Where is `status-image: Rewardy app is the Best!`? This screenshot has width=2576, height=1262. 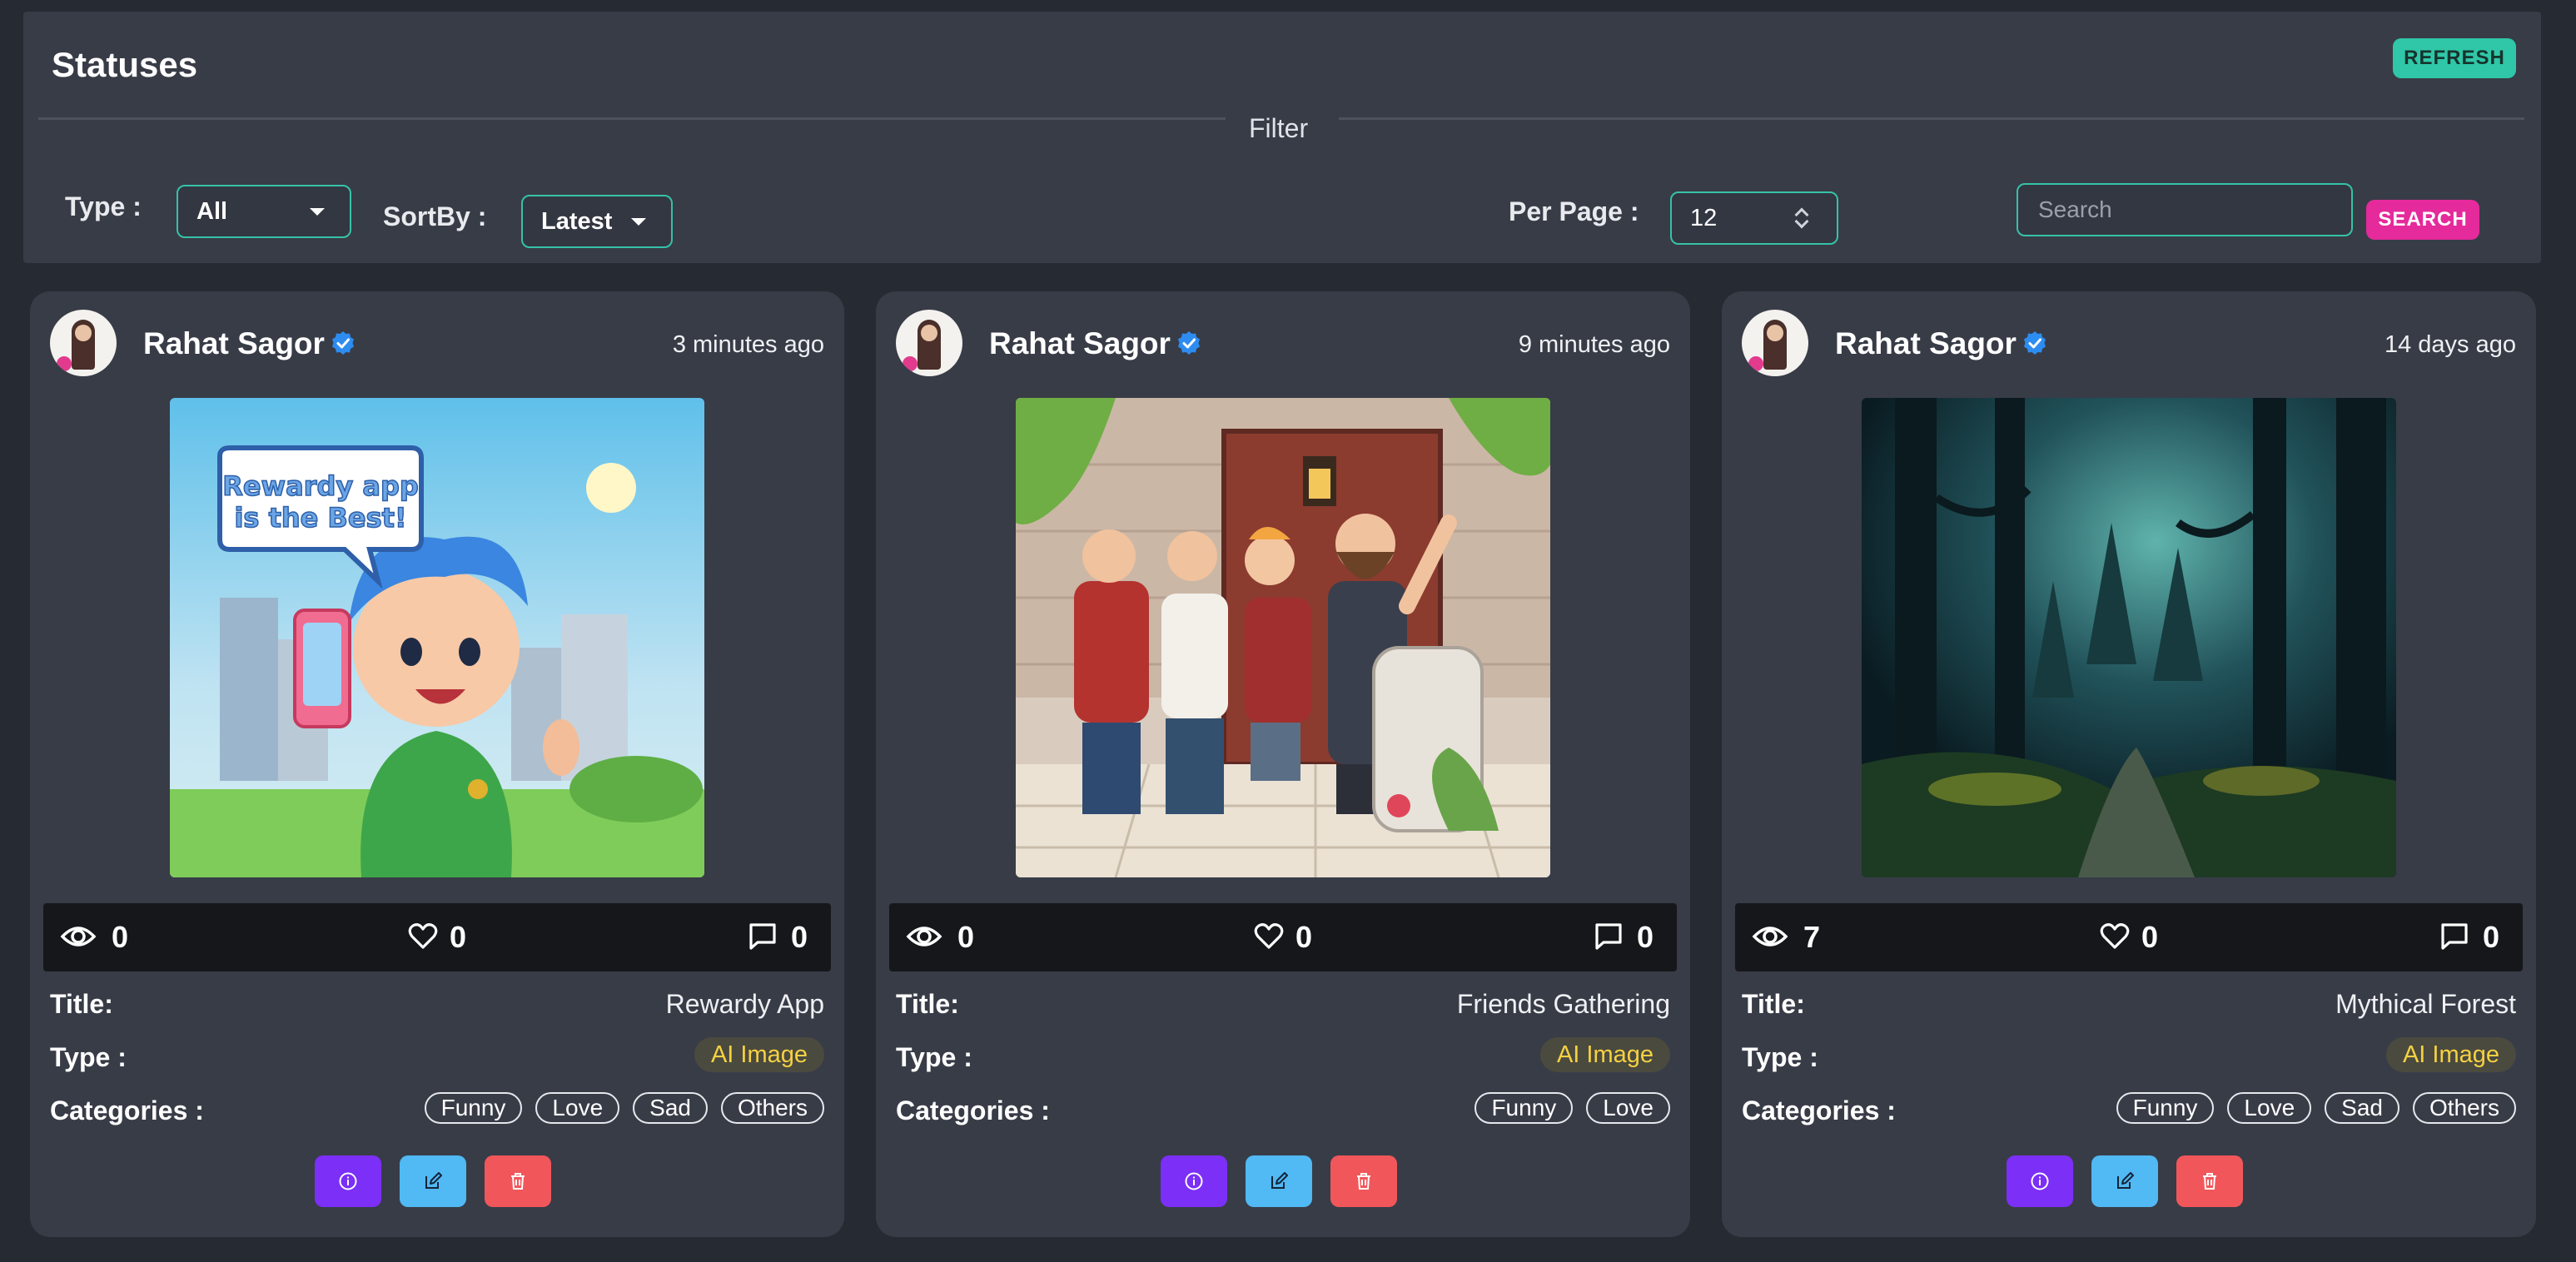 status-image: Rewardy app is the Best! is located at coordinates (437, 637).